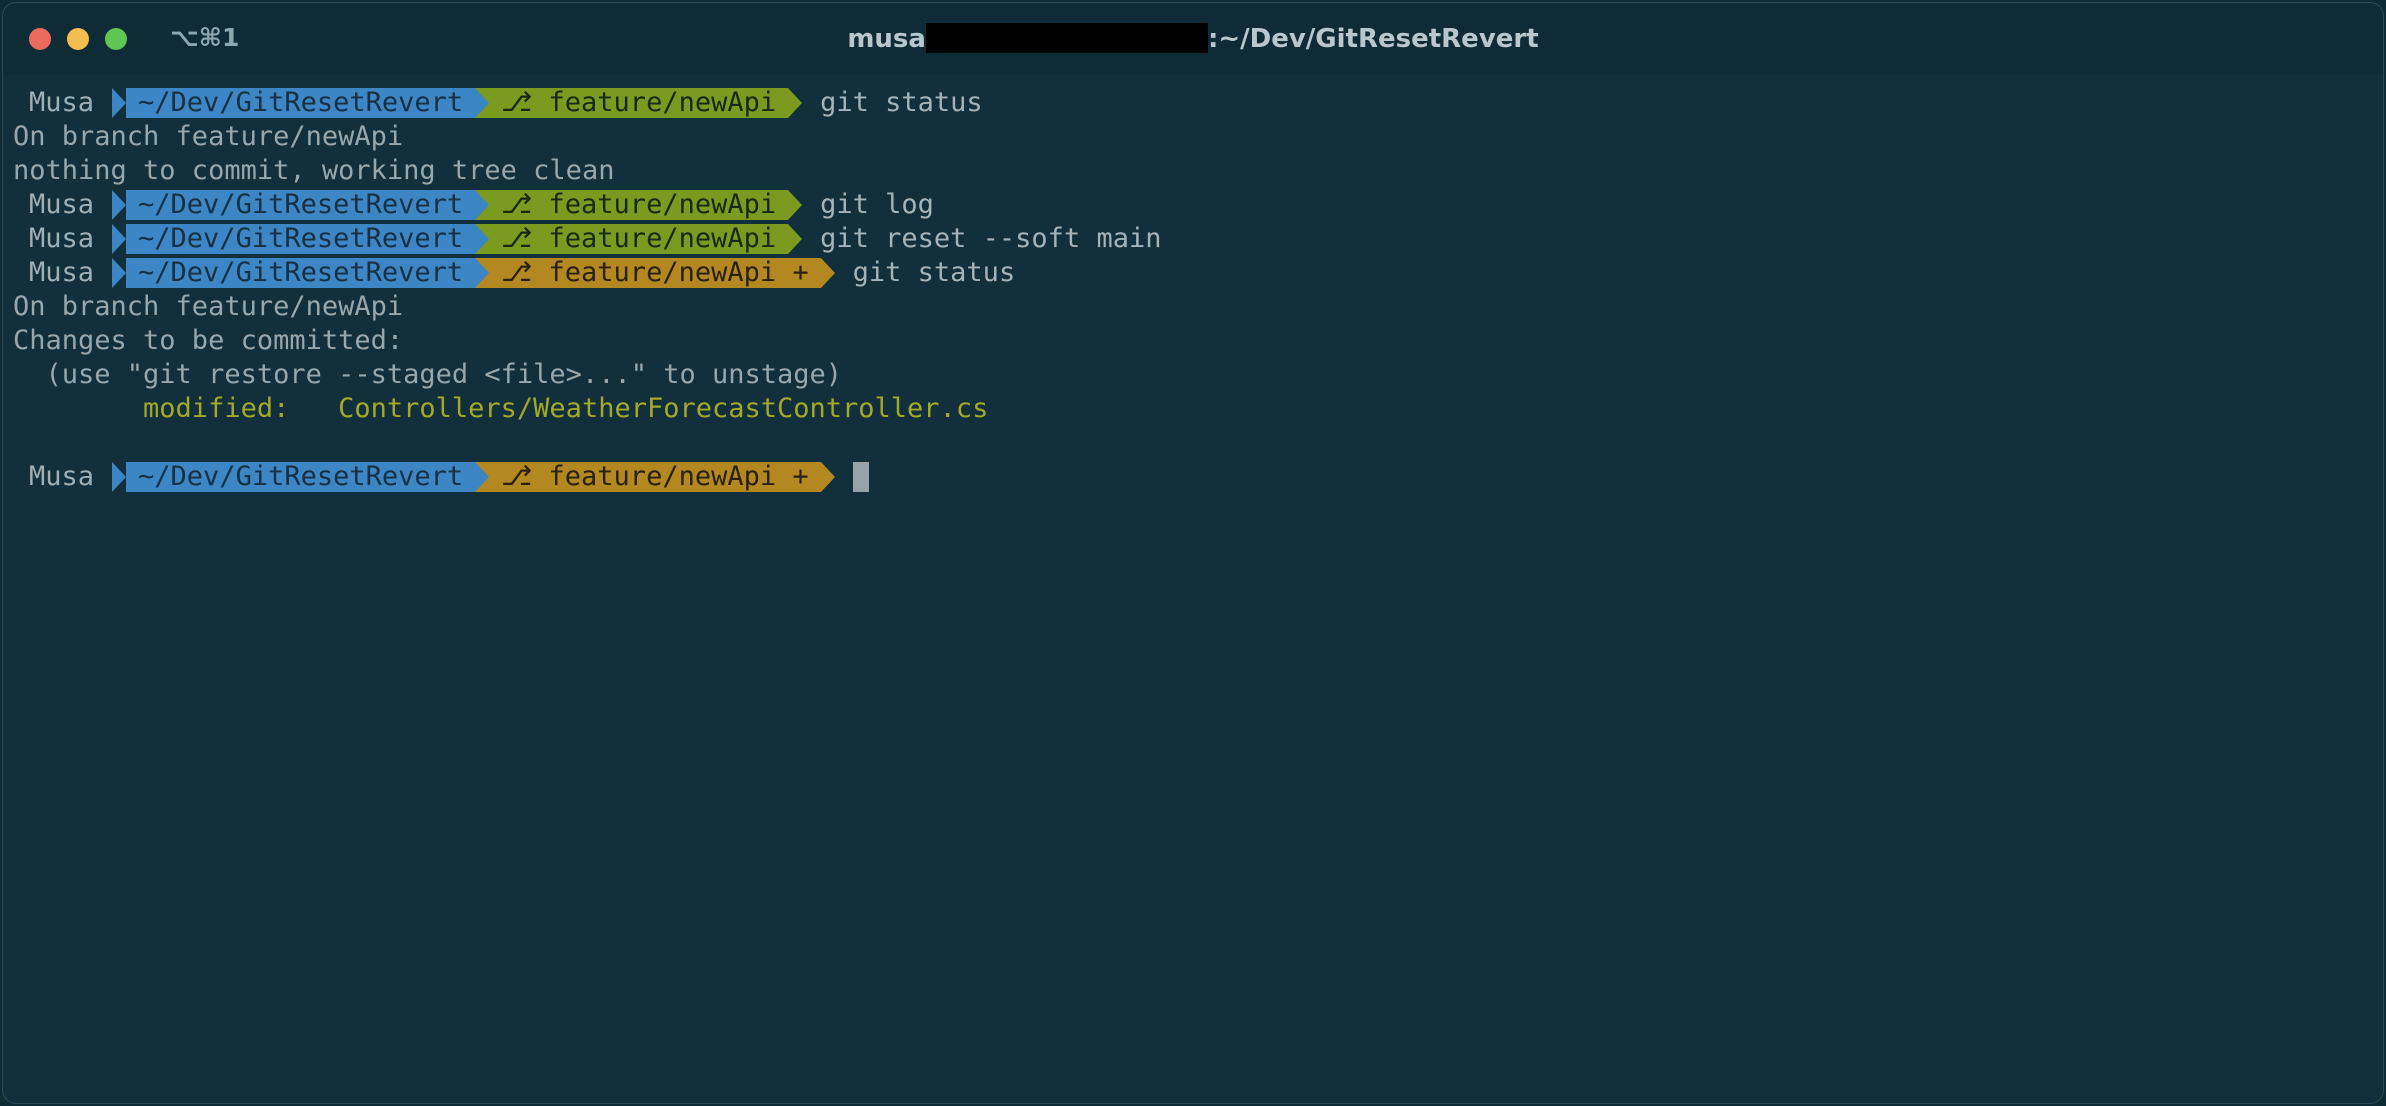 This screenshot has width=2386, height=1106. I want to click on title-bar: ⌥⌘1 musa:~/Dev/GitResetRevert, so click(1193, 39).